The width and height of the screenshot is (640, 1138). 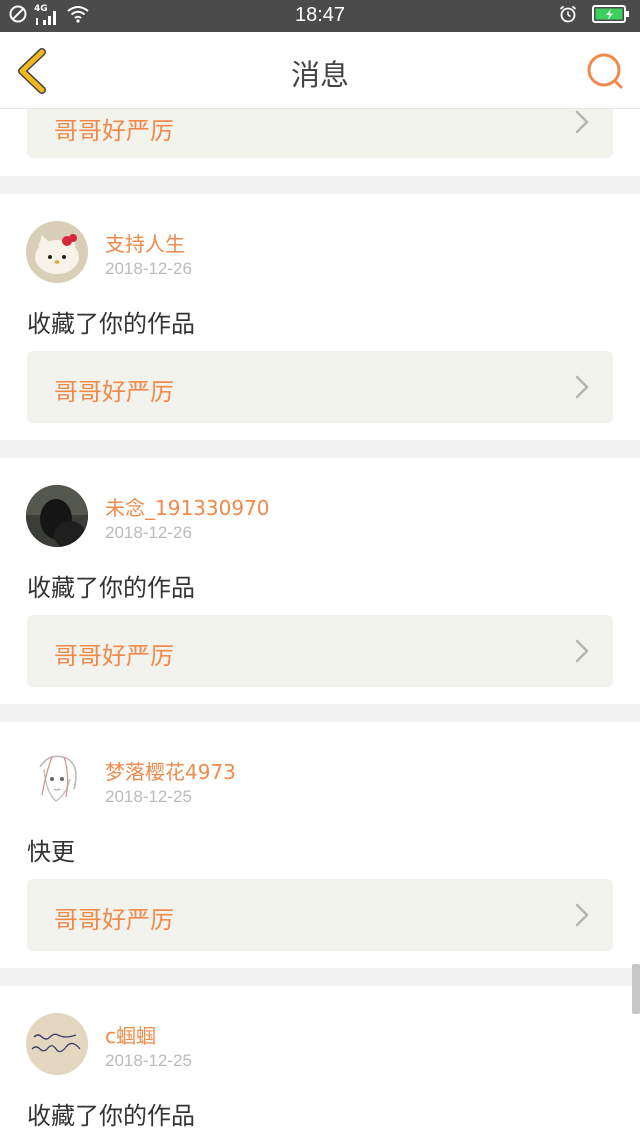 I want to click on page-title: 消息, so click(x=319, y=75).